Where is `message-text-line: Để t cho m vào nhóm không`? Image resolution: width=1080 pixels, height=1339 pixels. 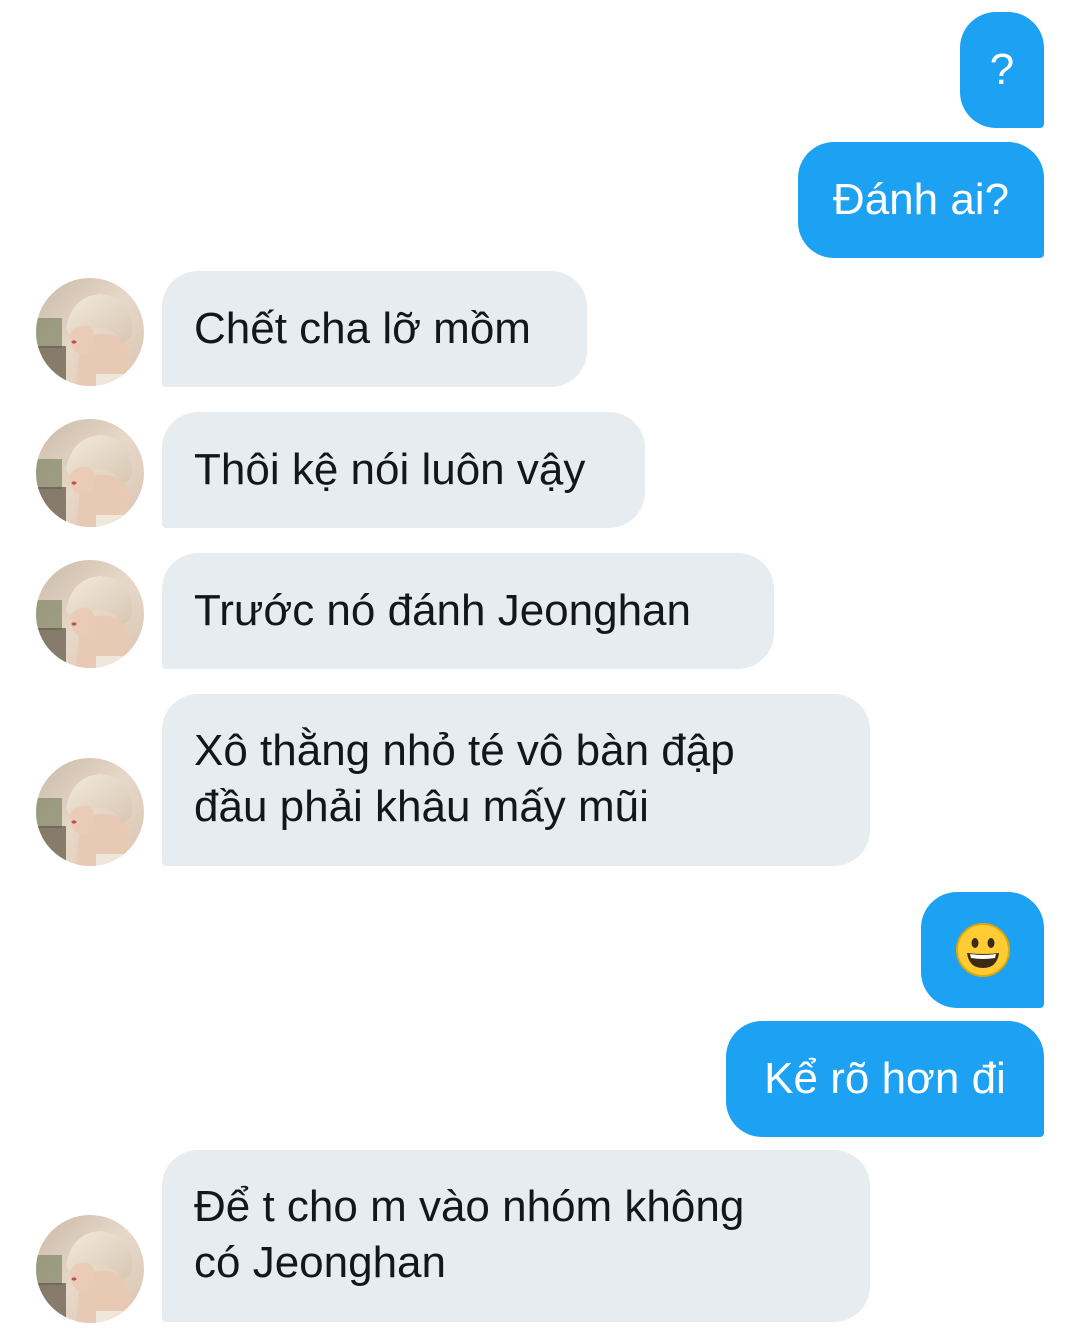 message-text-line: Để t cho m vào nhóm không is located at coordinates (469, 1206).